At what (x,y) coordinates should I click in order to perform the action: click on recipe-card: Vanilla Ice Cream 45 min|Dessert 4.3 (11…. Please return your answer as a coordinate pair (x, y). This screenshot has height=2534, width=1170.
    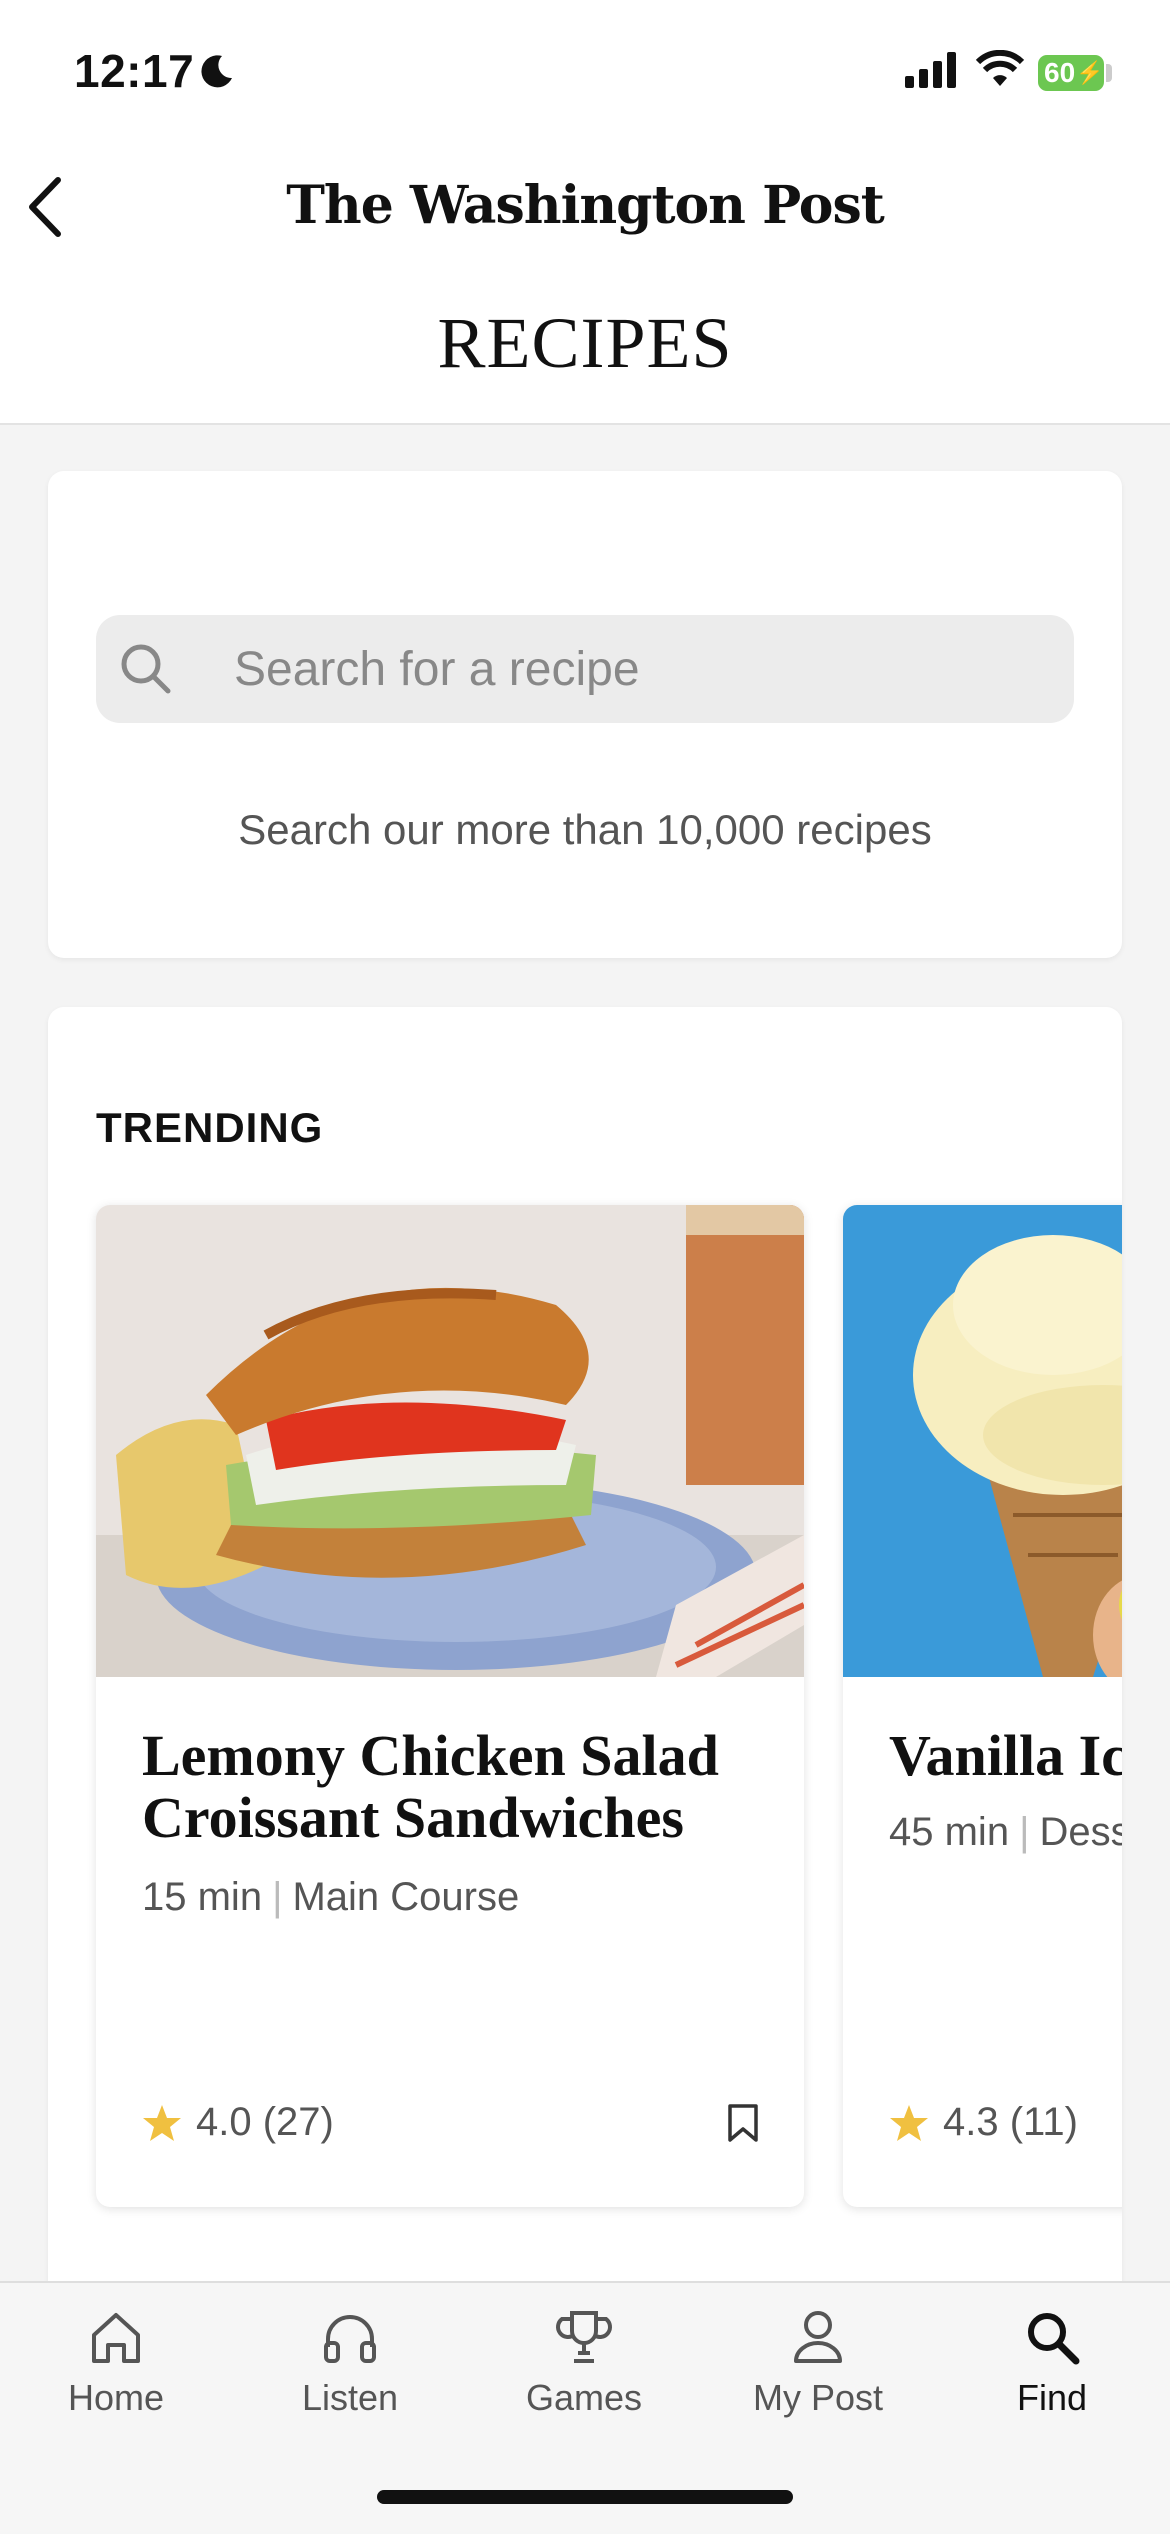
    Looking at the image, I should click on (982, 1706).